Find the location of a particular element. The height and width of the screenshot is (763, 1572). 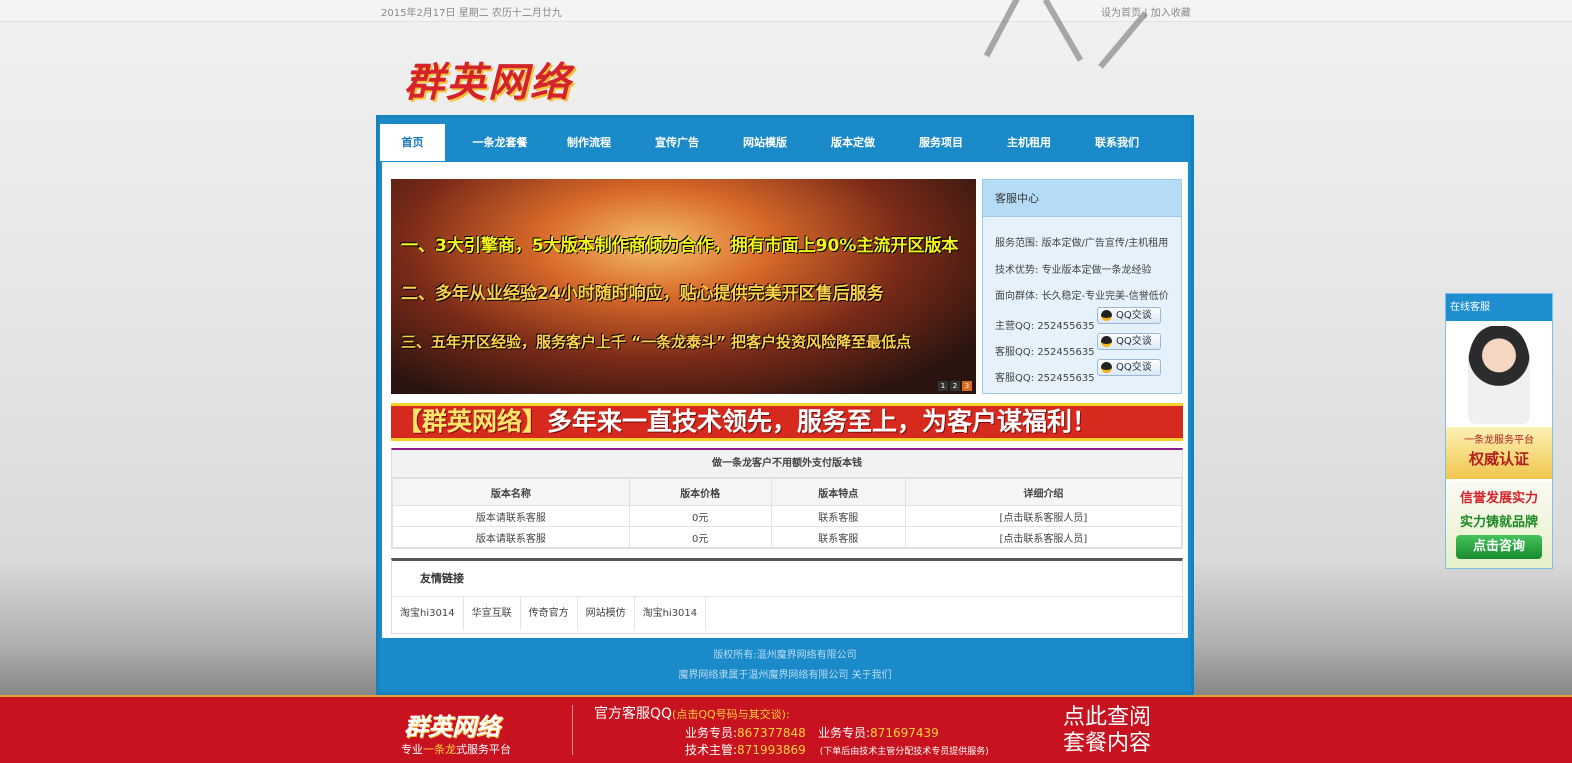

about-us-link: 关于我们 is located at coordinates (872, 675).